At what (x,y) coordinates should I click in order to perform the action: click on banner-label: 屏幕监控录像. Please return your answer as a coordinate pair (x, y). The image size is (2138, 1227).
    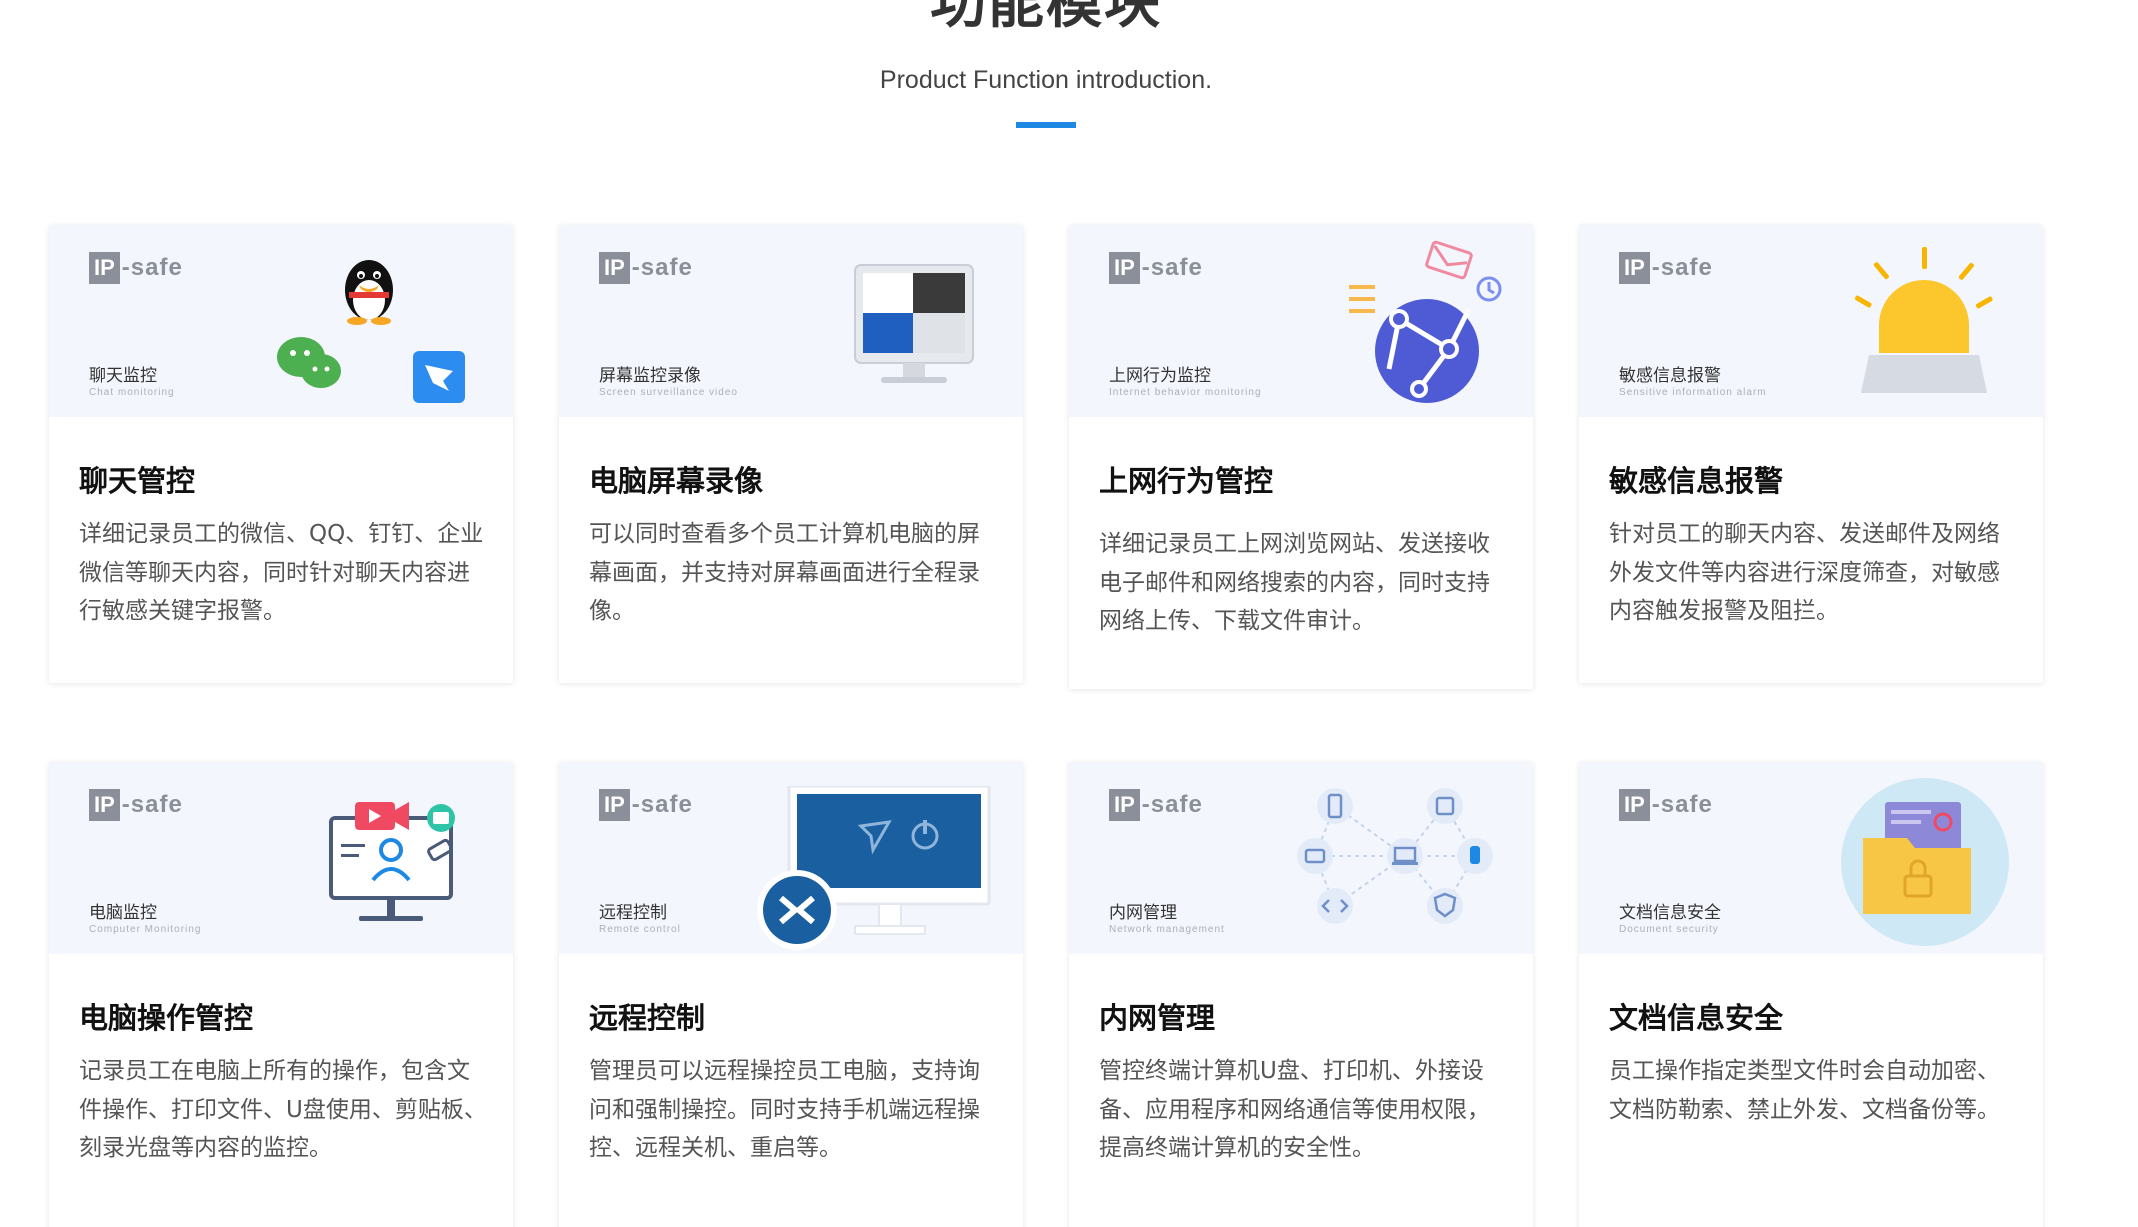
    Looking at the image, I should click on (650, 376).